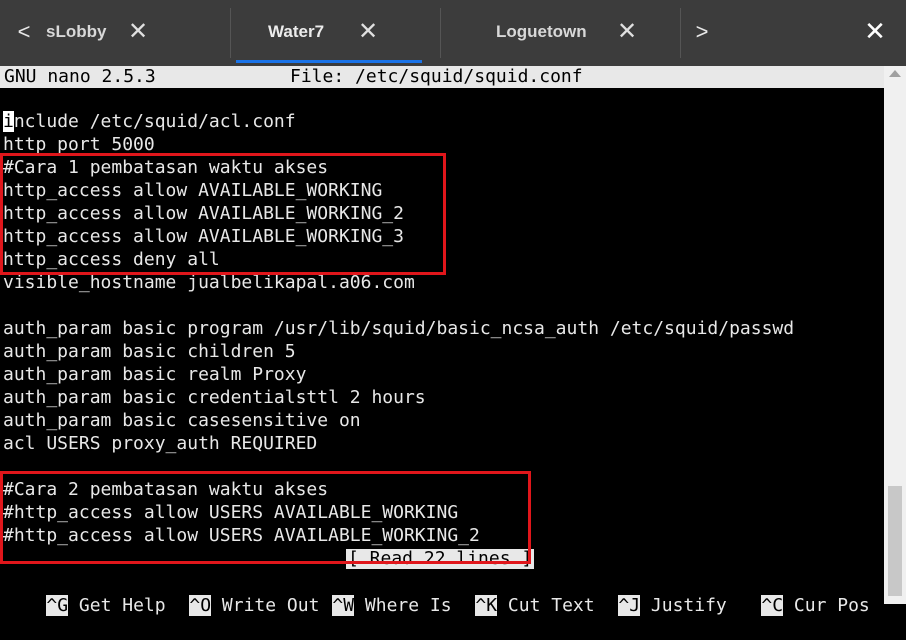 Image resolution: width=906 pixels, height=640 pixels. What do you see at coordinates (193, 190) in the screenshot?
I see `editor-line: http_access allow AVAILABLE_WORKING` at bounding box center [193, 190].